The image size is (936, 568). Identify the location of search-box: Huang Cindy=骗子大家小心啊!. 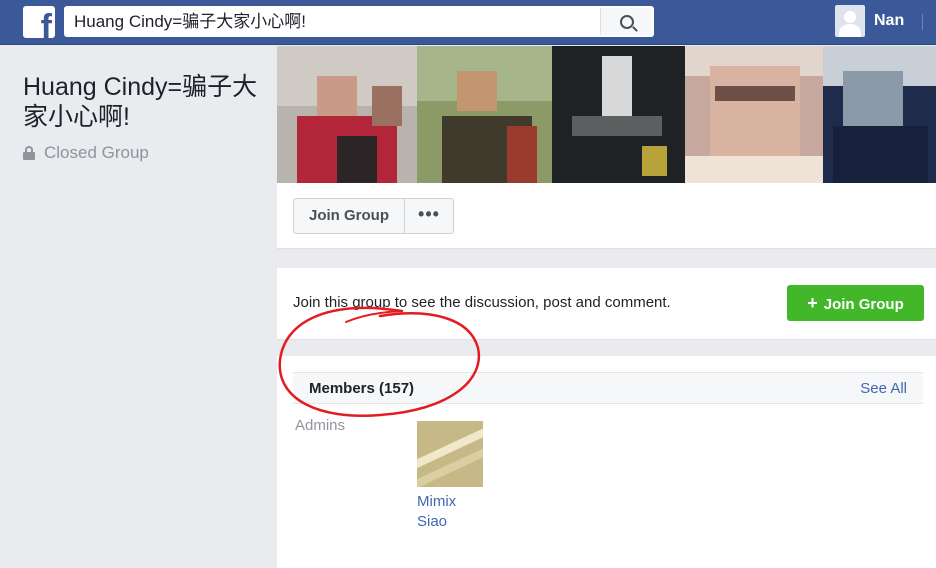
(359, 21).